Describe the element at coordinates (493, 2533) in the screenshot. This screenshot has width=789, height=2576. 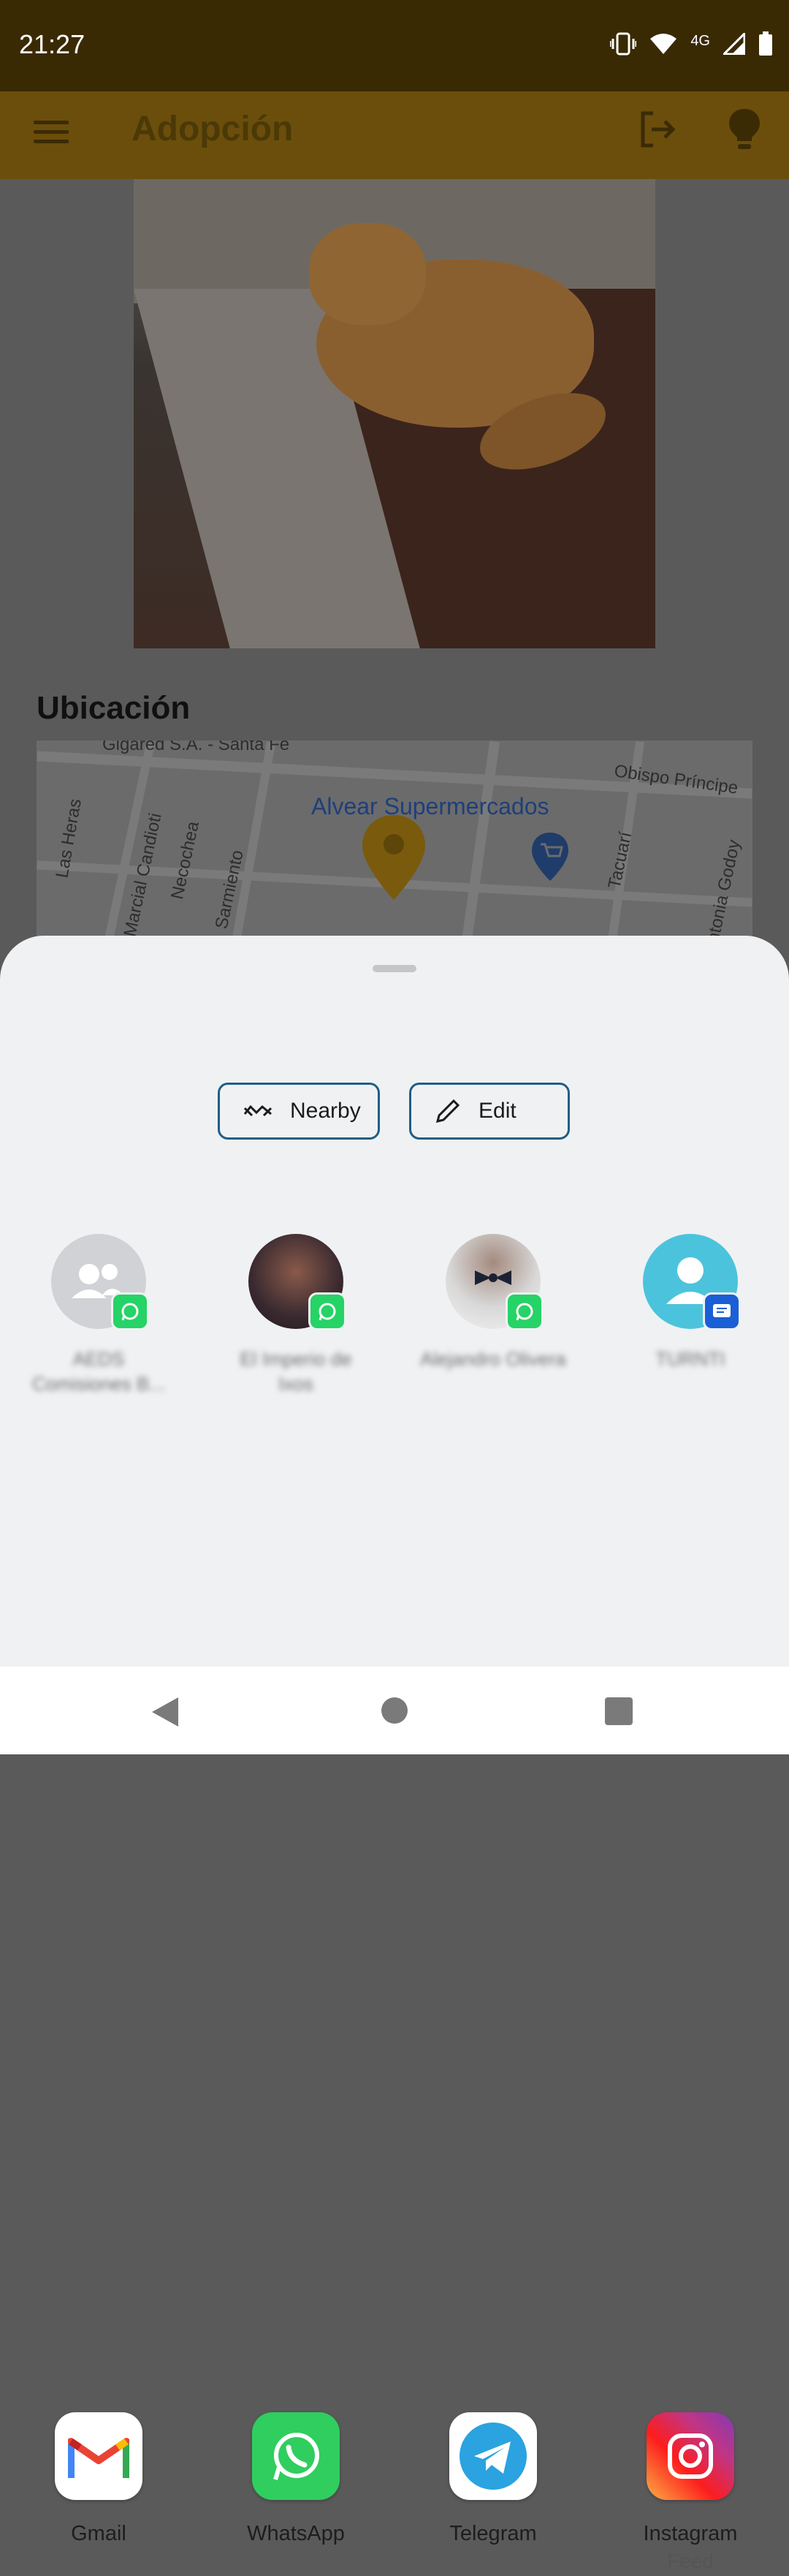
I see `app-label: Telegram` at that location.